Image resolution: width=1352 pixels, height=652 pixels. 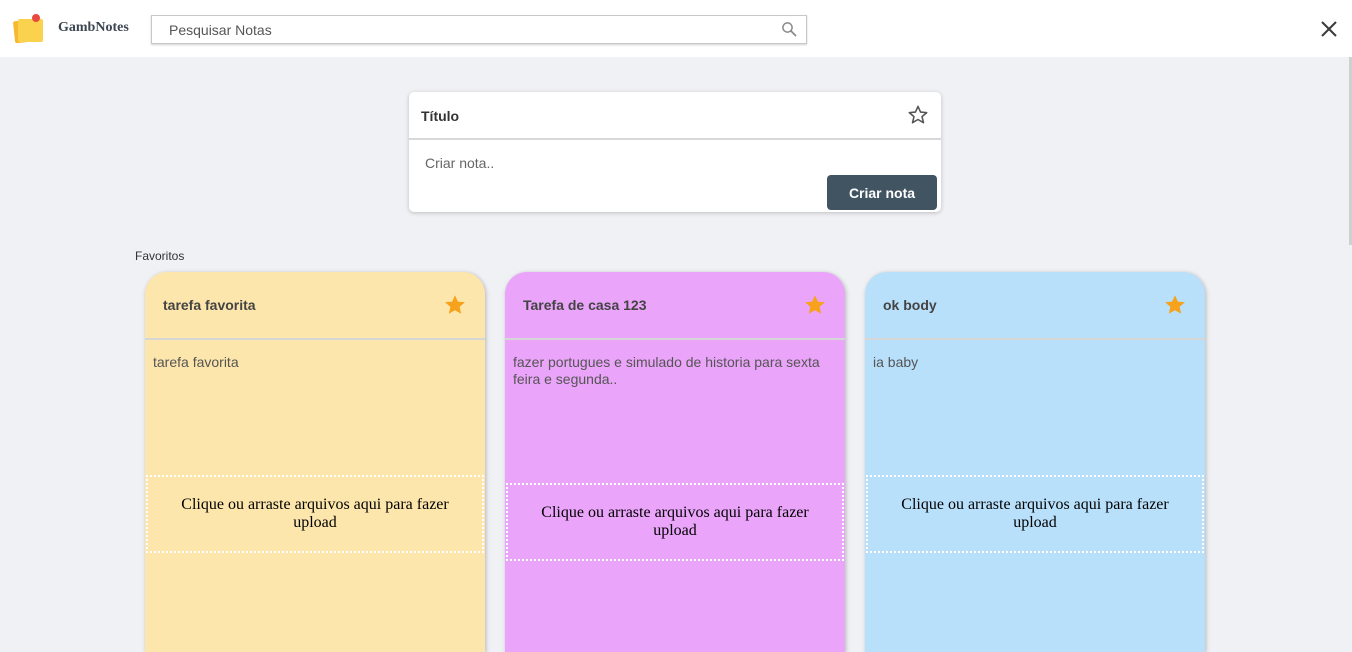 I want to click on star-outline-icon, so click(x=918, y=115).